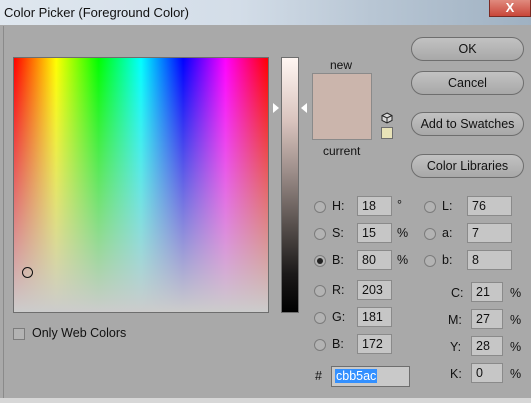 The image size is (531, 403). I want to click on radio-h, so click(320, 207).